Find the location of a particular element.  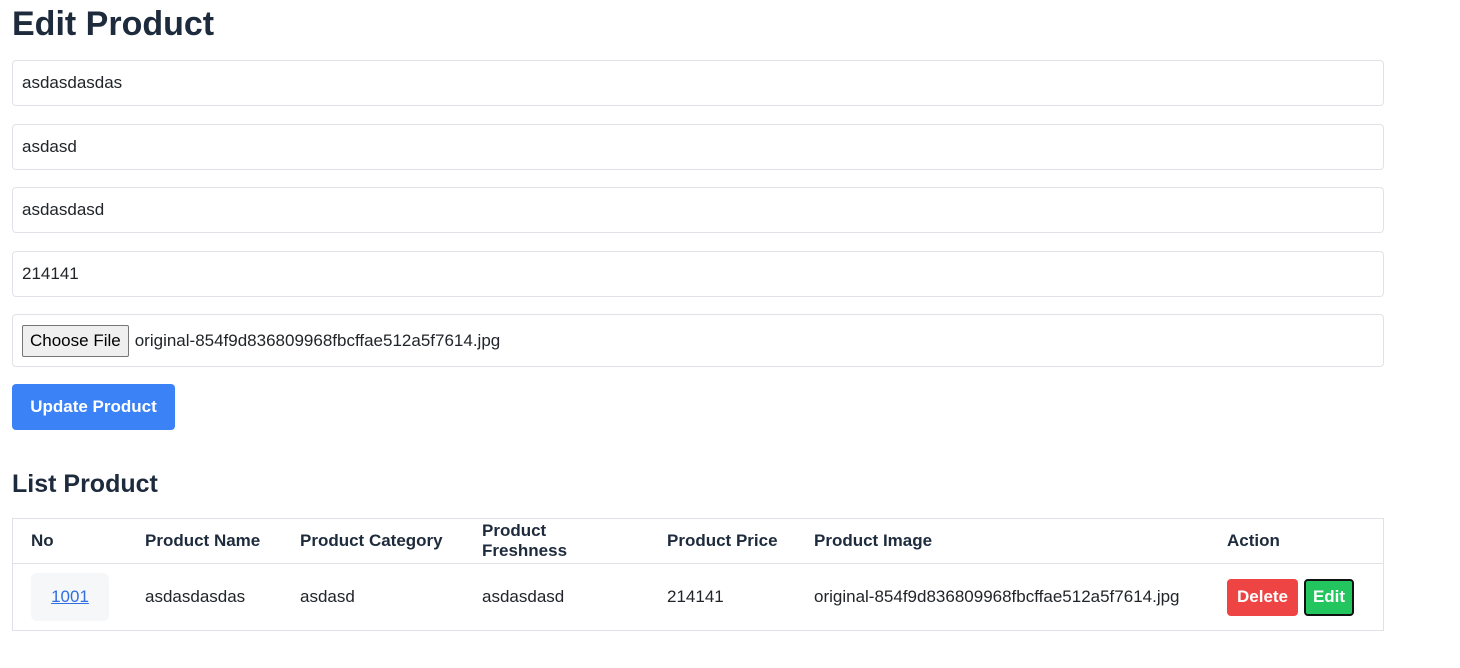

cell-action: Delete Edit is located at coordinates (1296, 597).